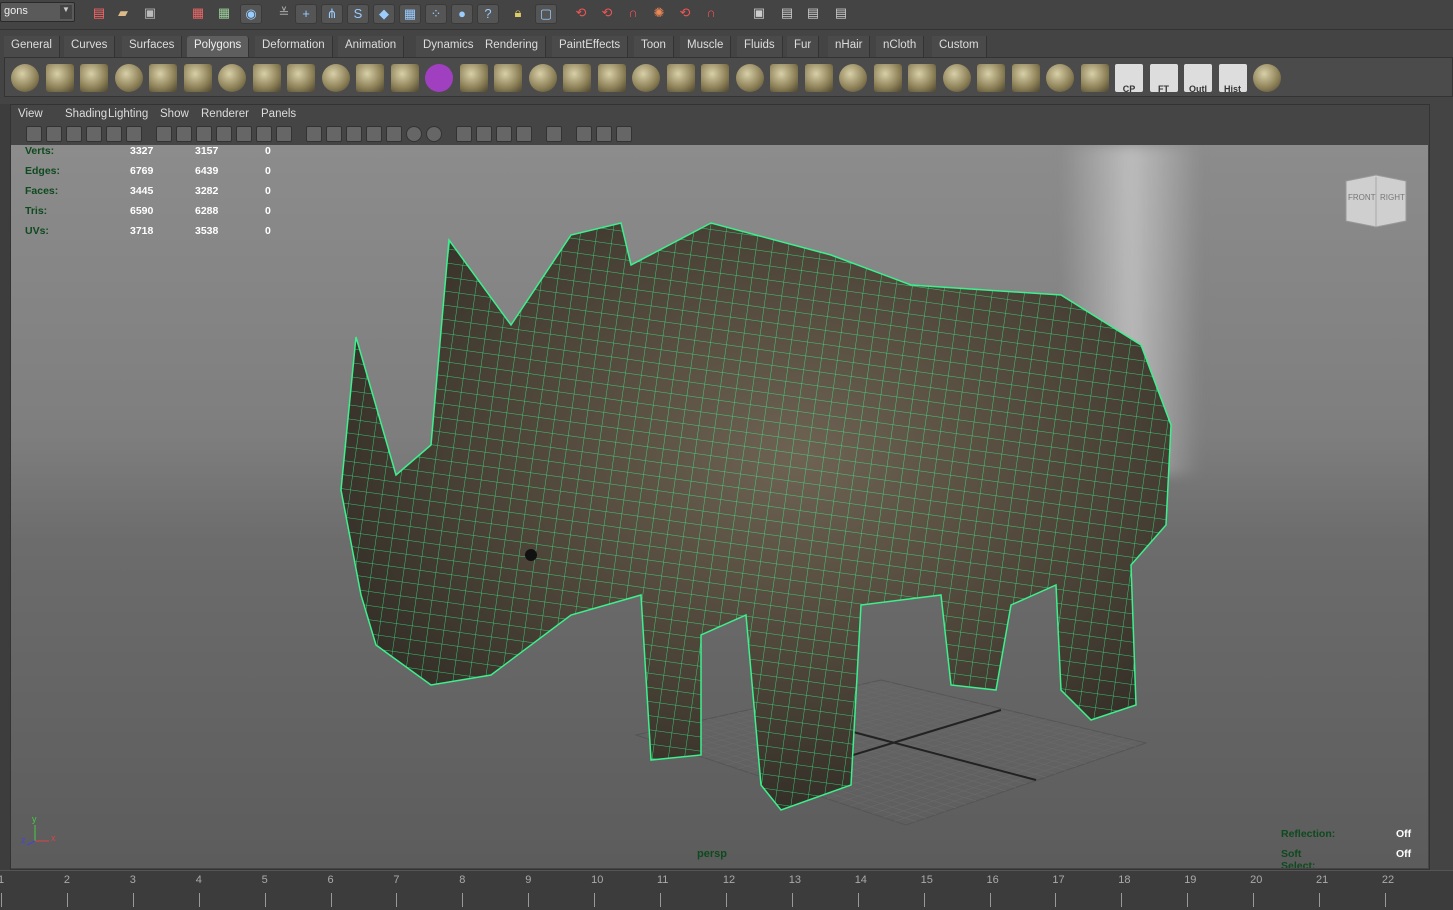  I want to click on tab-curves: Curves, so click(90, 46).